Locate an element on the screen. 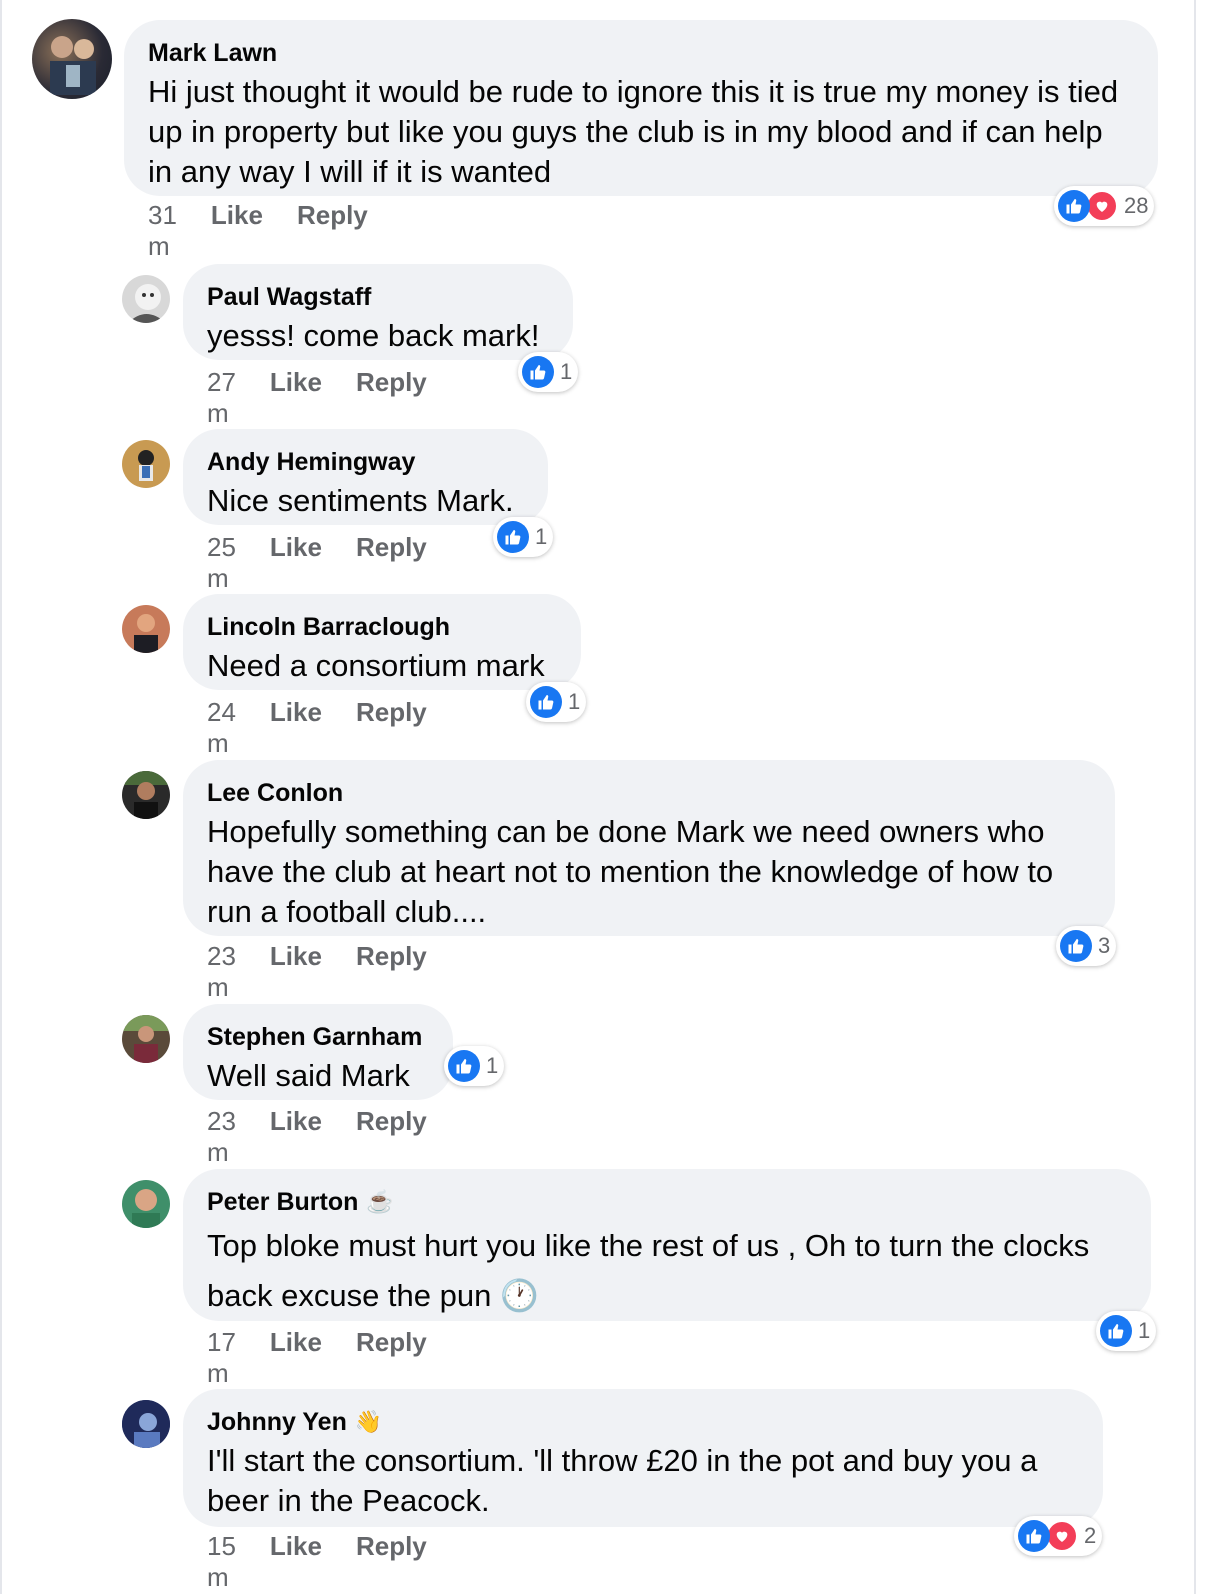 The width and height of the screenshot is (1208, 1594). comment-author: Stephen Garnham is located at coordinates (318, 1037).